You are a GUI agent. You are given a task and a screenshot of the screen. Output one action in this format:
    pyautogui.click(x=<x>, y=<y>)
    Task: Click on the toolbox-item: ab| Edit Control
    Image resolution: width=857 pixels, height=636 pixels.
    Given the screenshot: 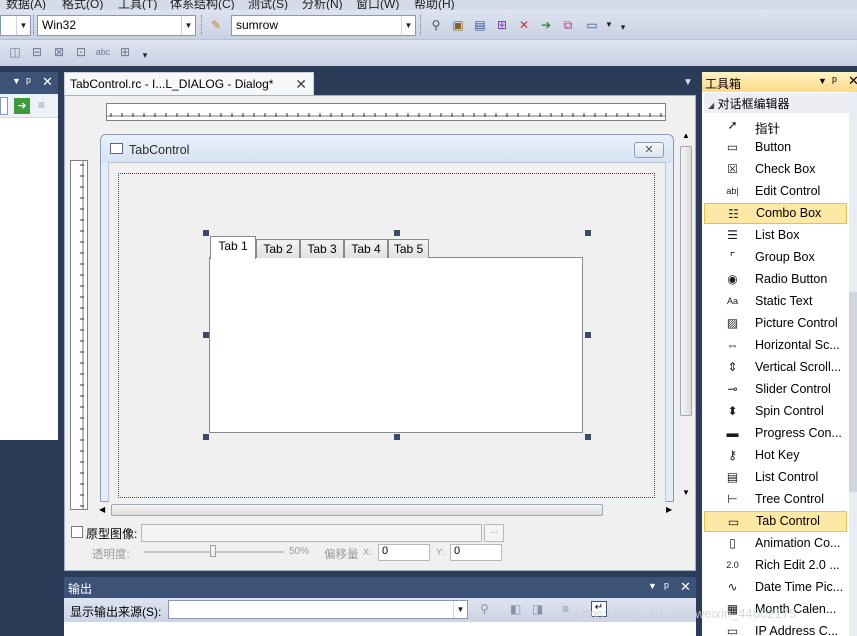 What is the action you would take?
    pyautogui.click(x=775, y=191)
    